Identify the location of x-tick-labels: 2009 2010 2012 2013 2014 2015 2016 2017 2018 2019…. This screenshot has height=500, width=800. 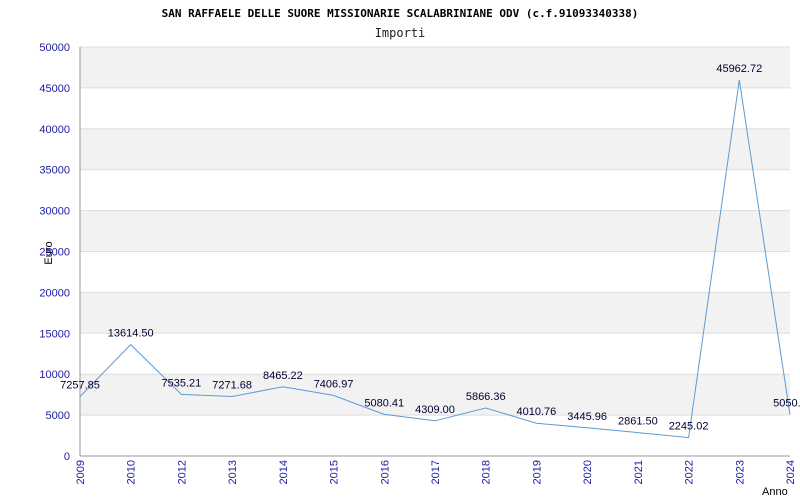
(436, 472).